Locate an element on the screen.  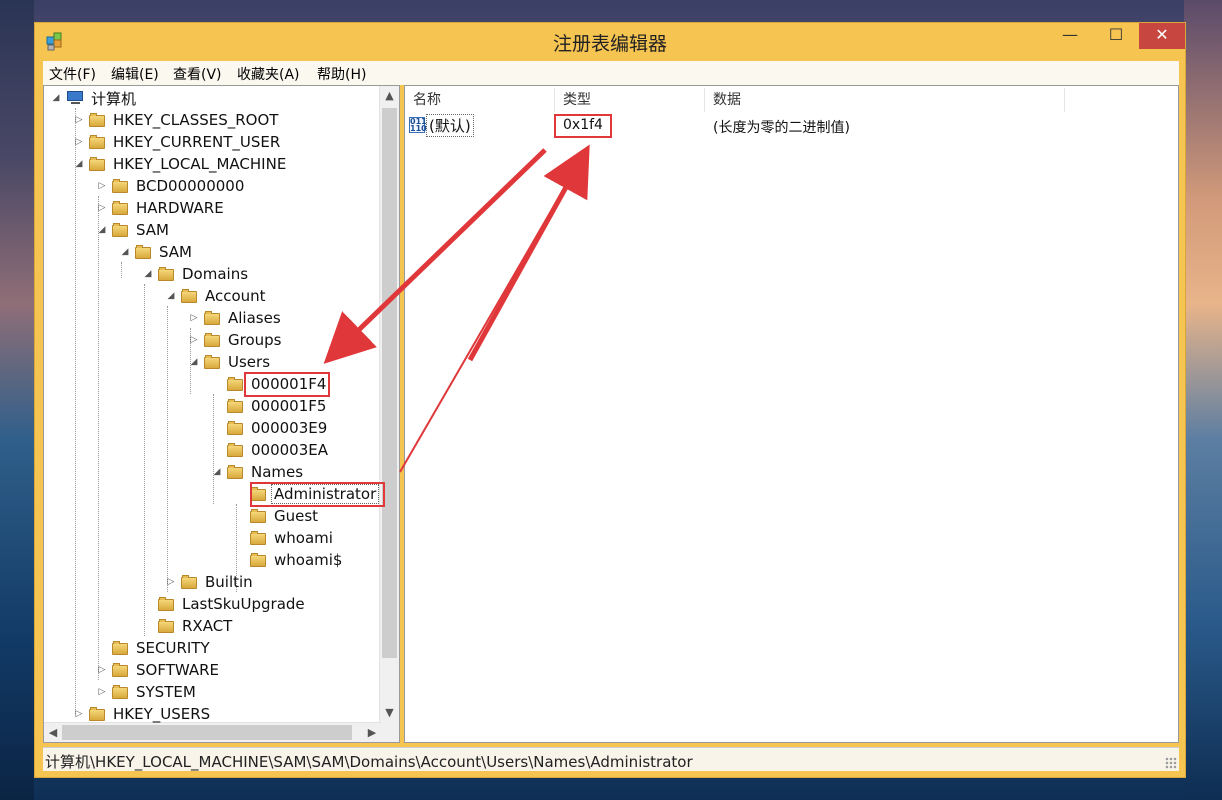
scroll-right-arrow: ▶ is located at coordinates (372, 732).